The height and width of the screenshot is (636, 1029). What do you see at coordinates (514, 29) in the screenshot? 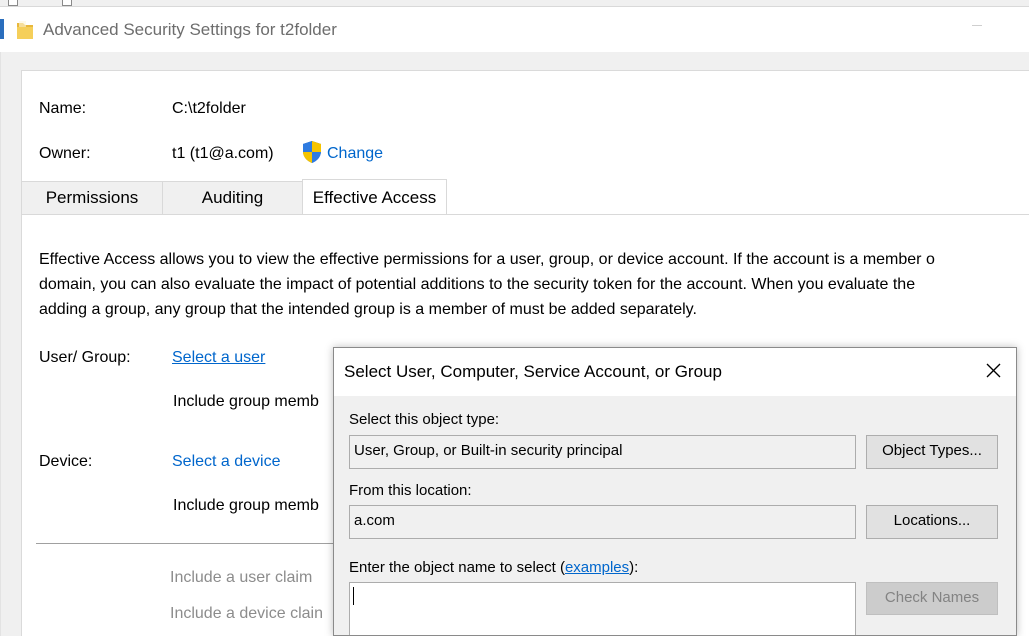
I see `window-titlebar: Advanced Security Settings for t2folder` at bounding box center [514, 29].